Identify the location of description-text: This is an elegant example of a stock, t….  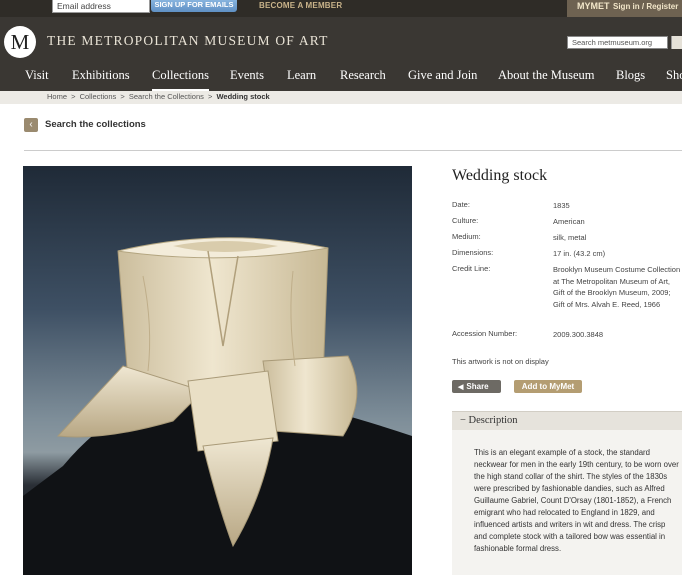
(576, 500).